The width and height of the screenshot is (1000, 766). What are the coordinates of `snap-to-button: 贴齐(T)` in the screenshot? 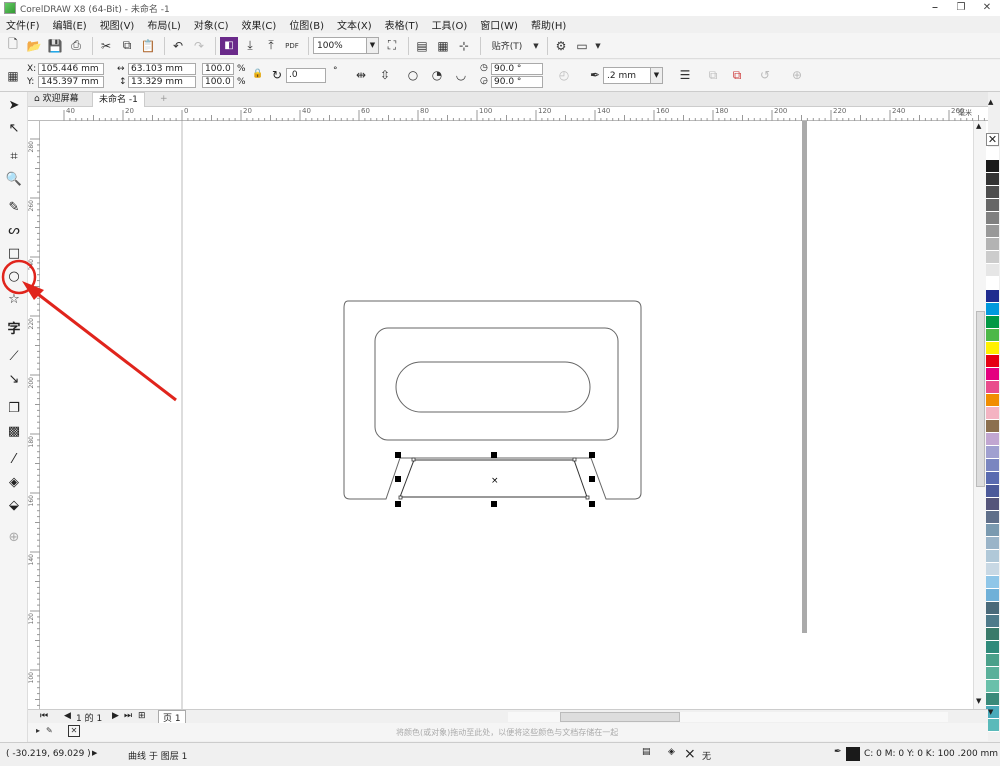 It's located at (507, 46).